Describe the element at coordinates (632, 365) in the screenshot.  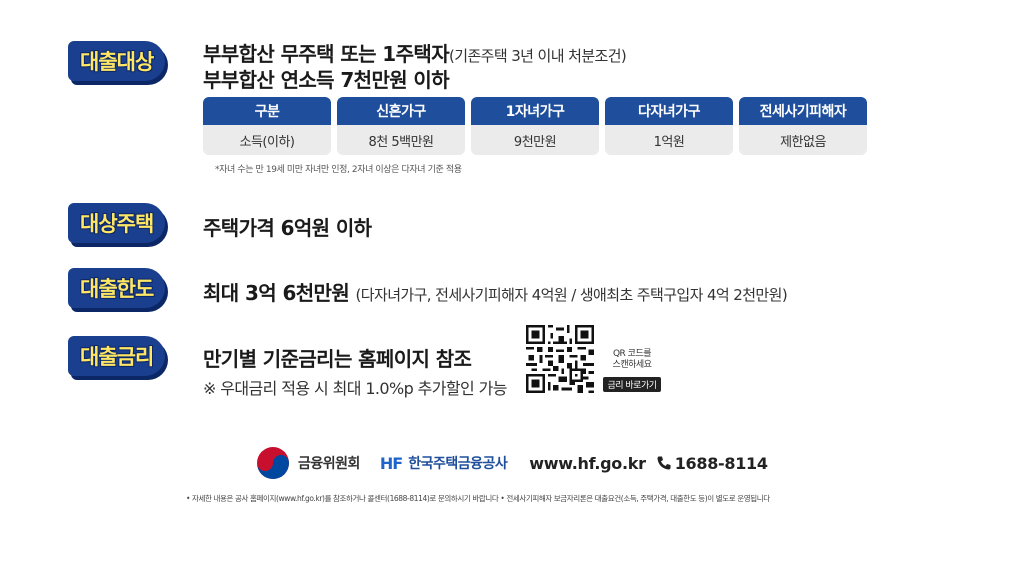
I see `qr-instruction-line-2: 스캔하세요` at that location.